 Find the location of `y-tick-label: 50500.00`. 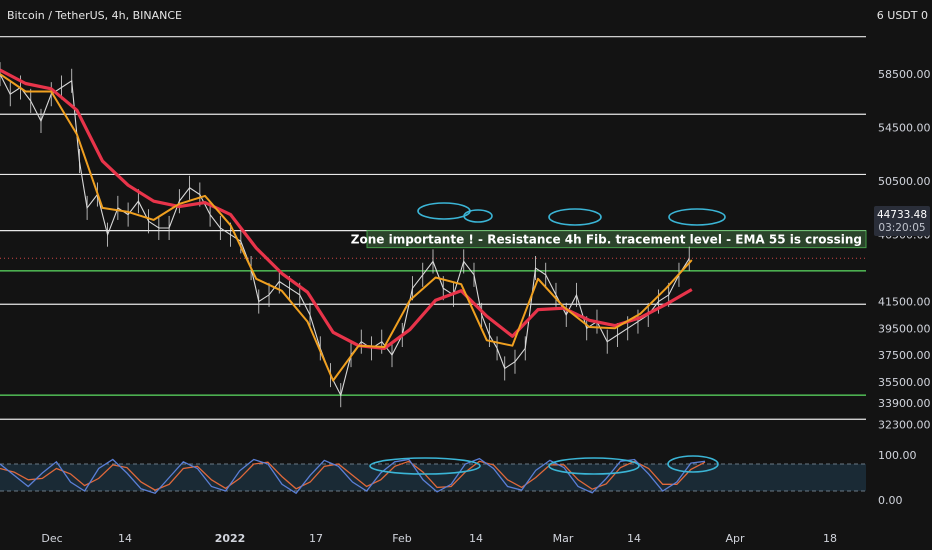

y-tick-label: 50500.00 is located at coordinates (904, 181).